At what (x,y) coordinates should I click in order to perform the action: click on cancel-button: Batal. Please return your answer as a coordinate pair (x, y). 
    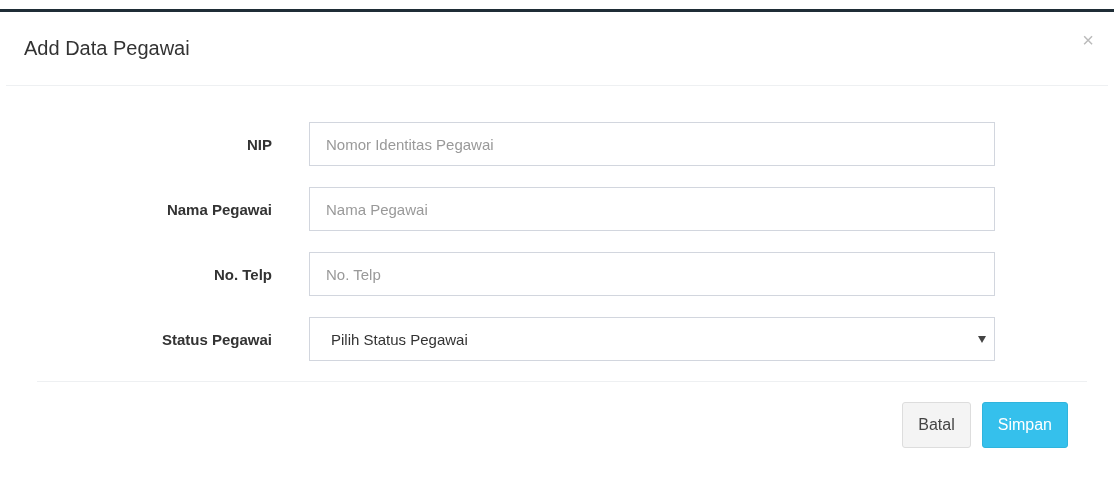
    Looking at the image, I should click on (936, 425).